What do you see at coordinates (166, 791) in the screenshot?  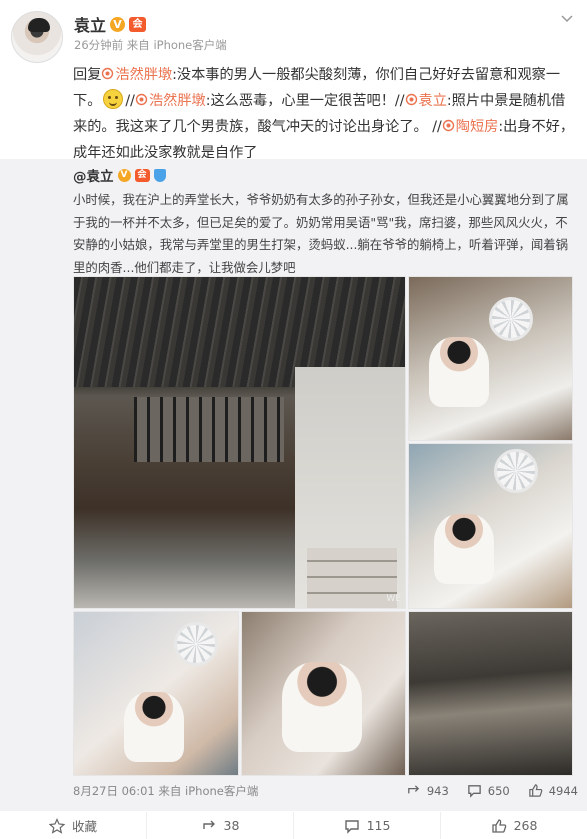 I see `quoted-date: 8月27日 06:01 来自 iPhone客户端` at bounding box center [166, 791].